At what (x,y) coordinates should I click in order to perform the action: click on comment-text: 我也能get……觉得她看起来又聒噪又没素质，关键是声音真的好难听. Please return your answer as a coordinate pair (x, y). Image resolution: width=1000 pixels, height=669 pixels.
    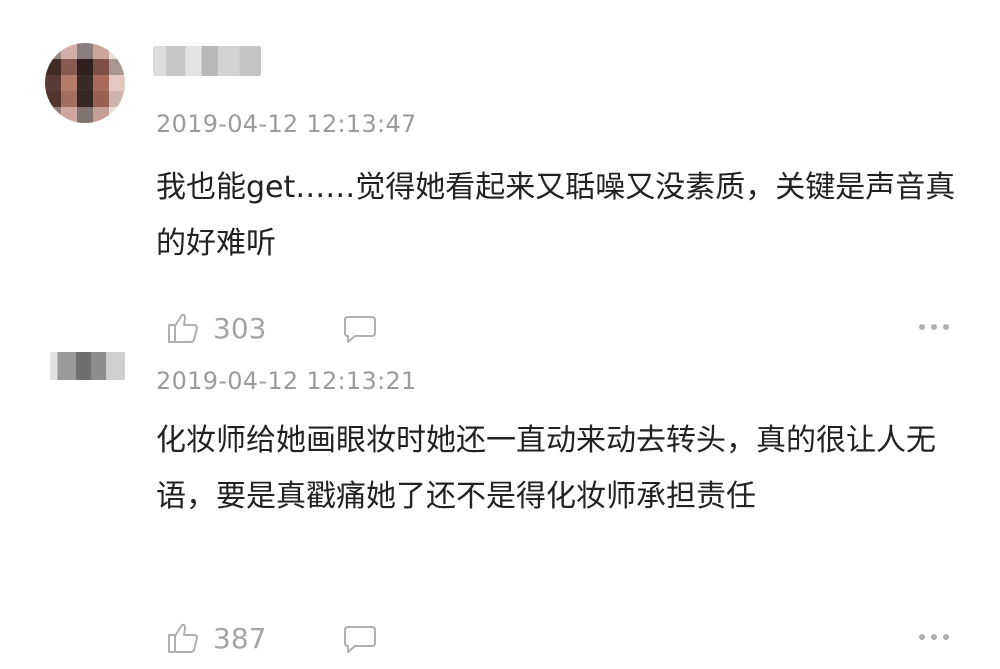
    Looking at the image, I should click on (556, 215).